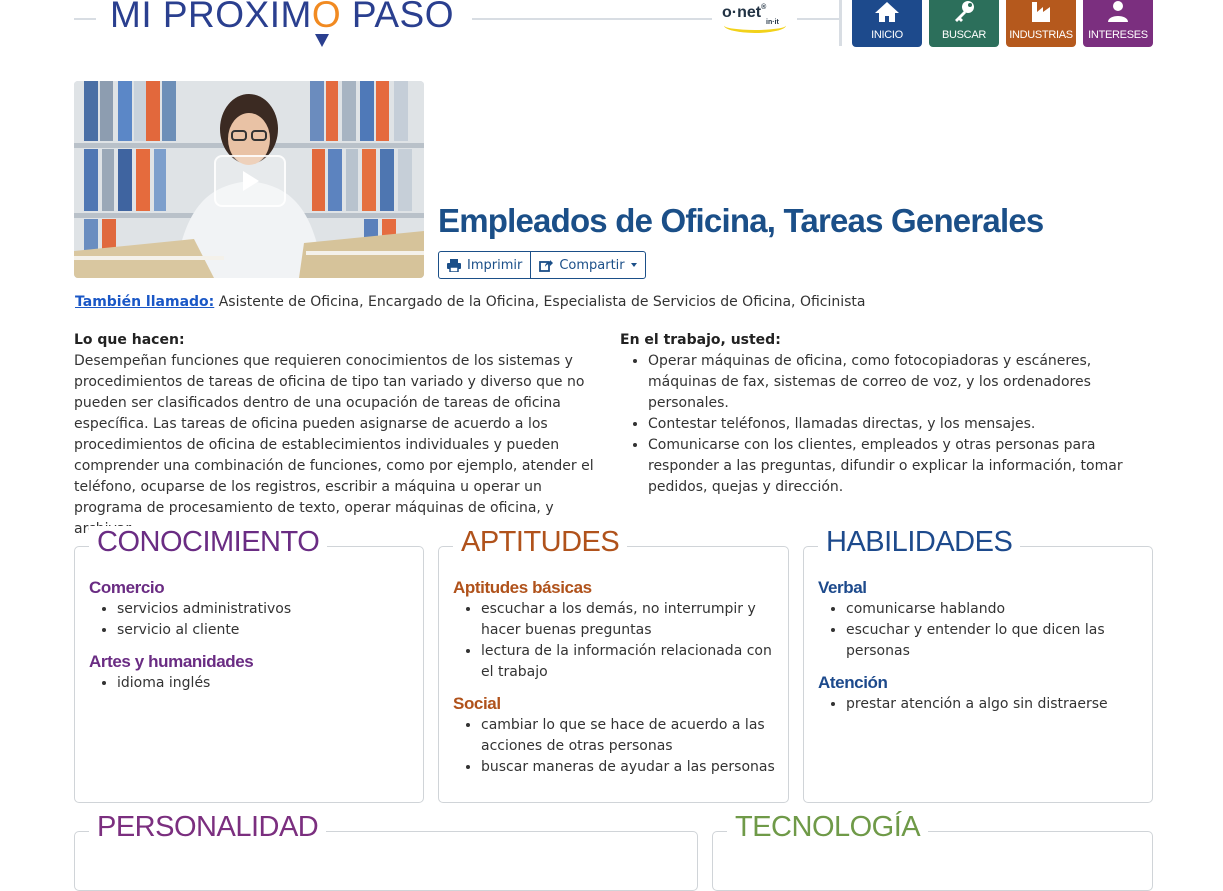  I want to click on occupation-video, so click(249, 179).